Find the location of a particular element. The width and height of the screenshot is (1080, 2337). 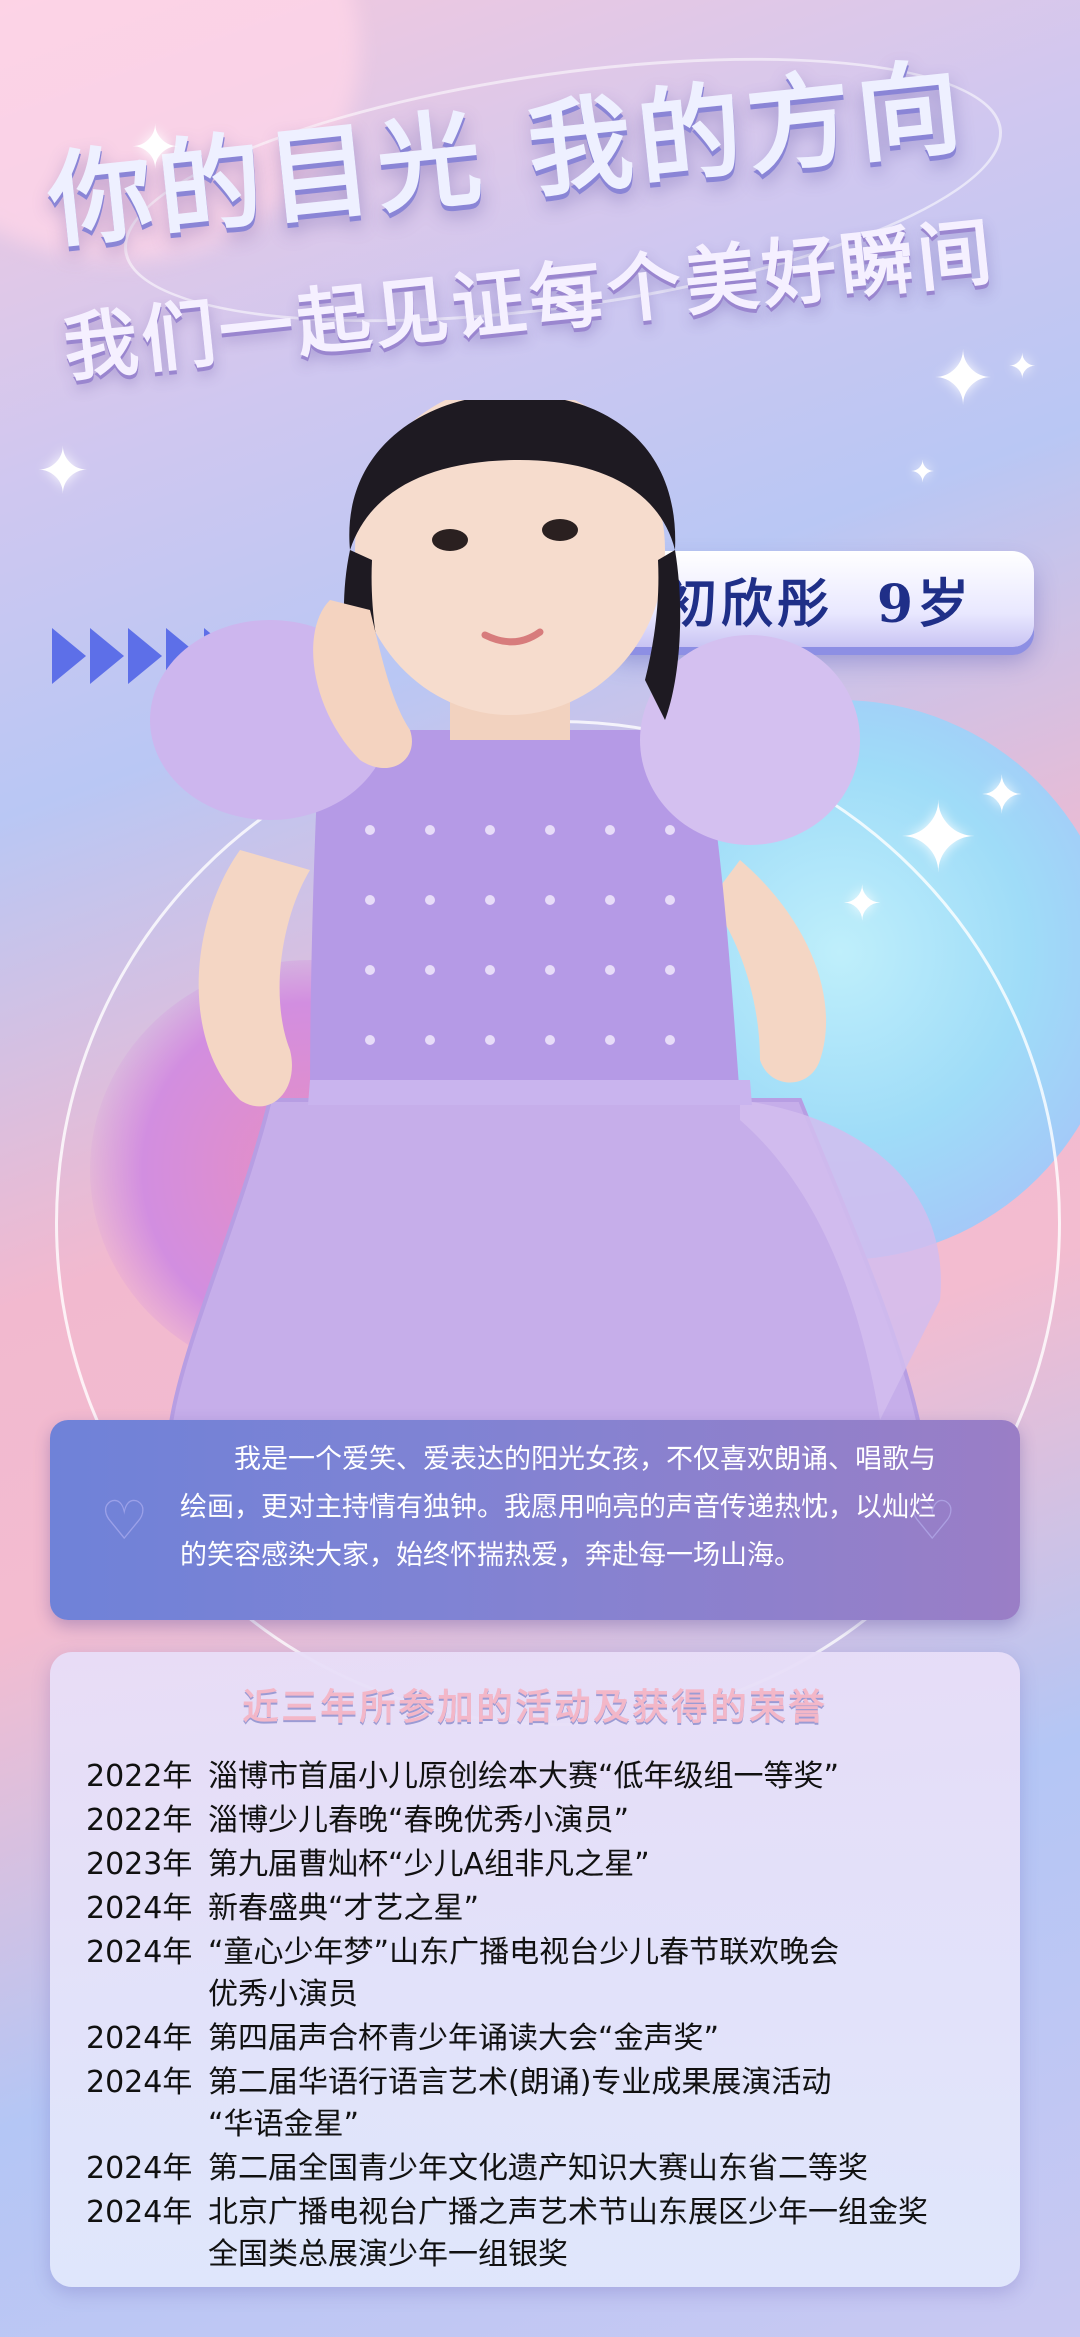

honor-text: “童心少年梦”山东广播电视台少儿春节联欢晚会 is located at coordinates (524, 1952).